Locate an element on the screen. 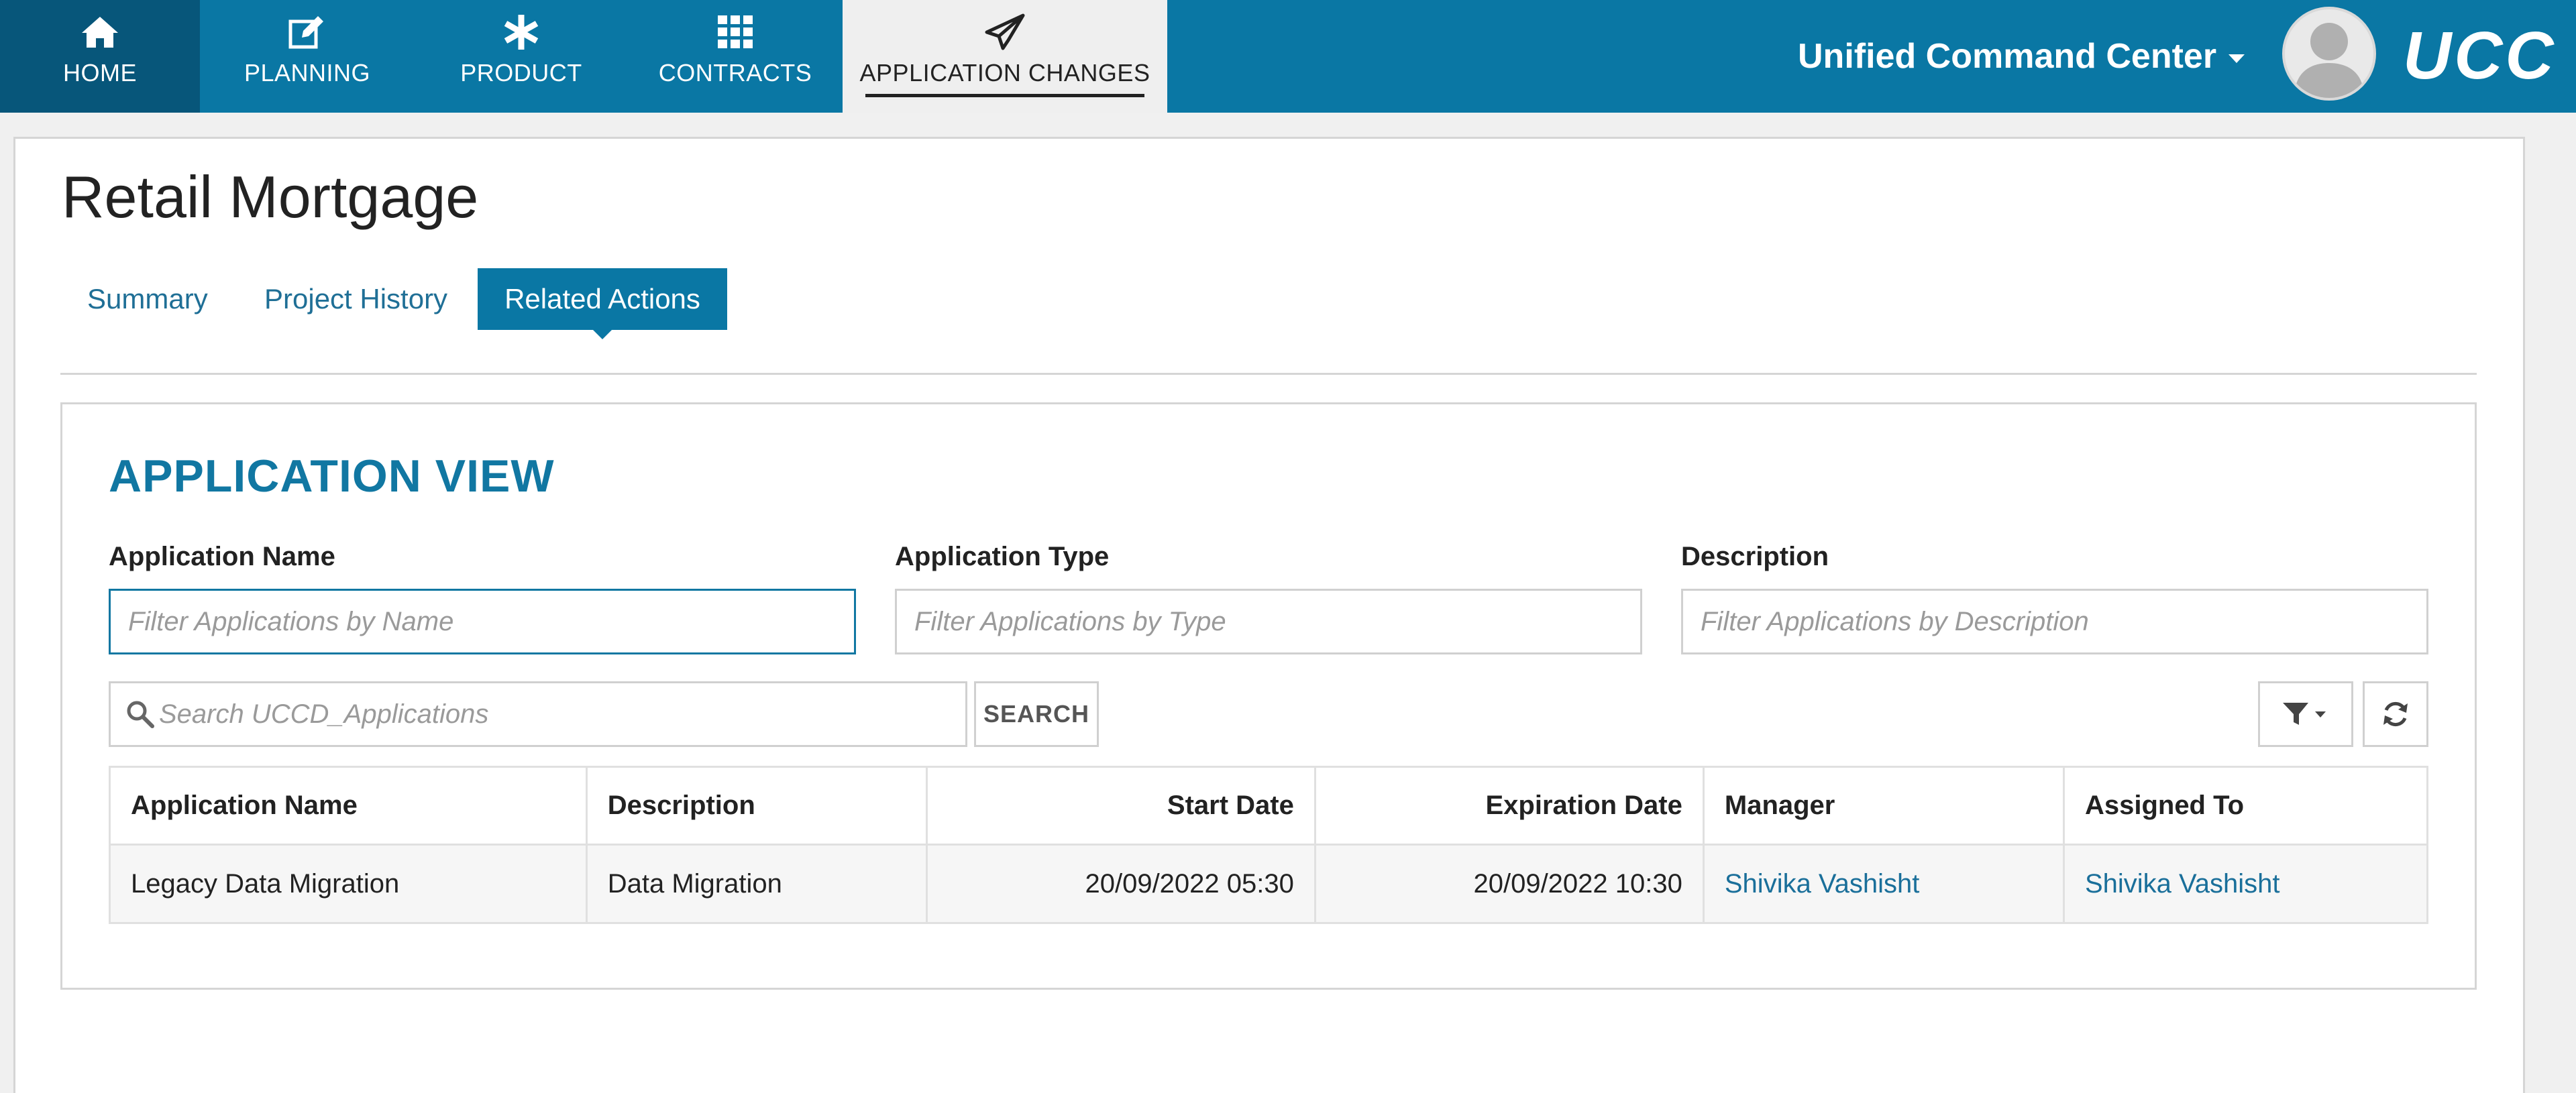 This screenshot has width=2576, height=1093. application-name-filter-input is located at coordinates (482, 621).